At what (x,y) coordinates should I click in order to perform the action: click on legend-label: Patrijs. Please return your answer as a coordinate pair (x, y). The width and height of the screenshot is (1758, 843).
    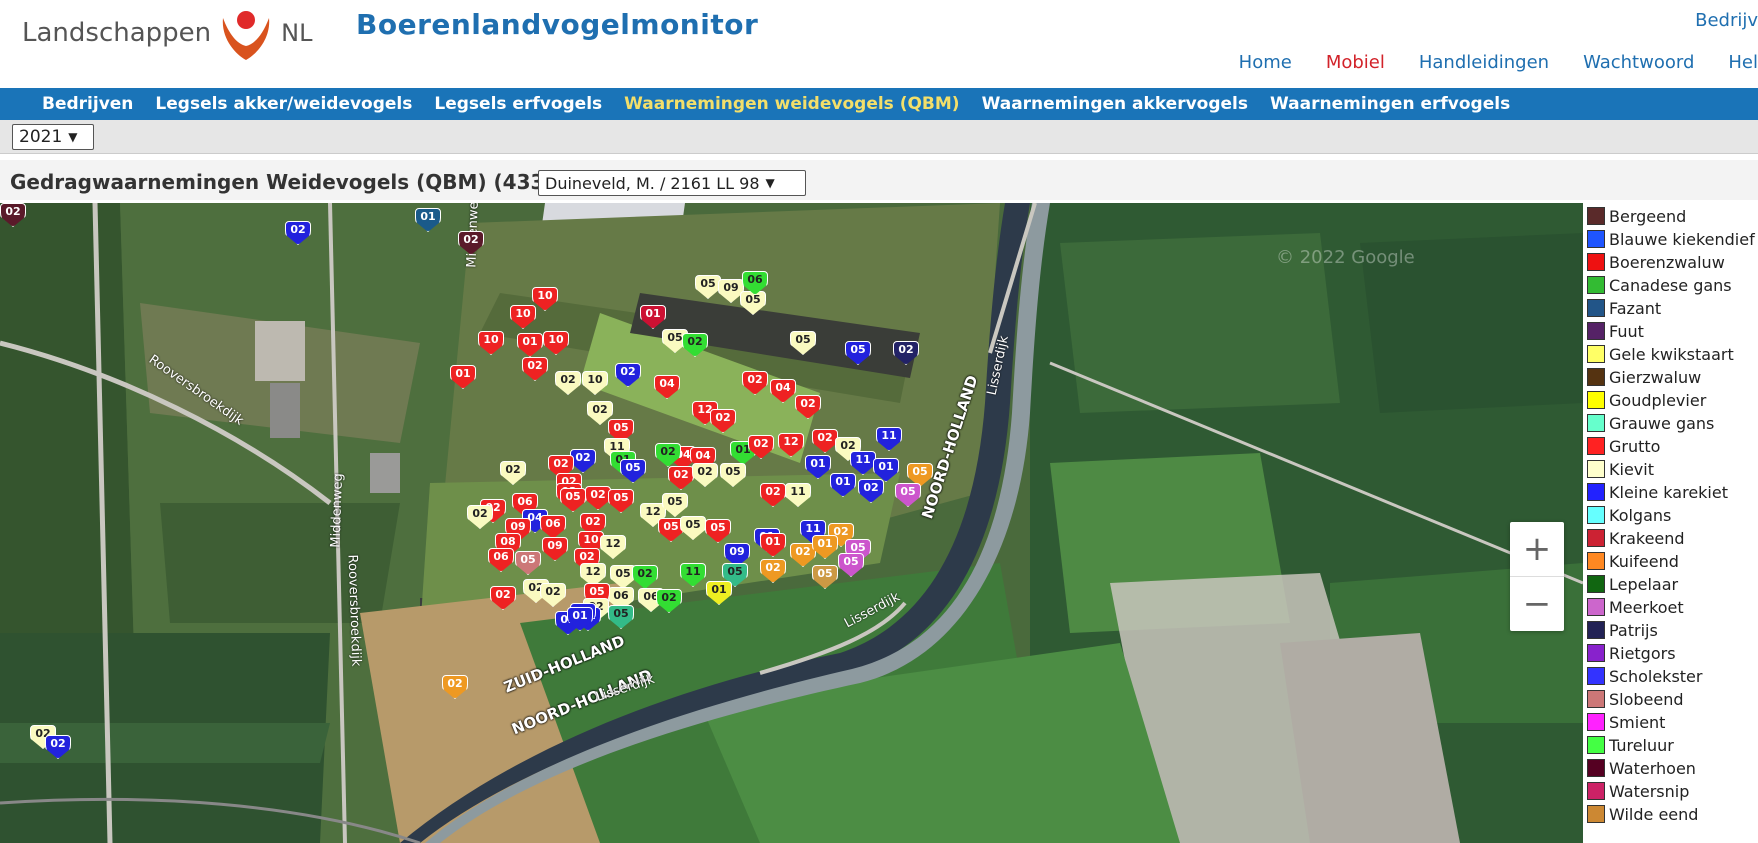
    Looking at the image, I should click on (1633, 630).